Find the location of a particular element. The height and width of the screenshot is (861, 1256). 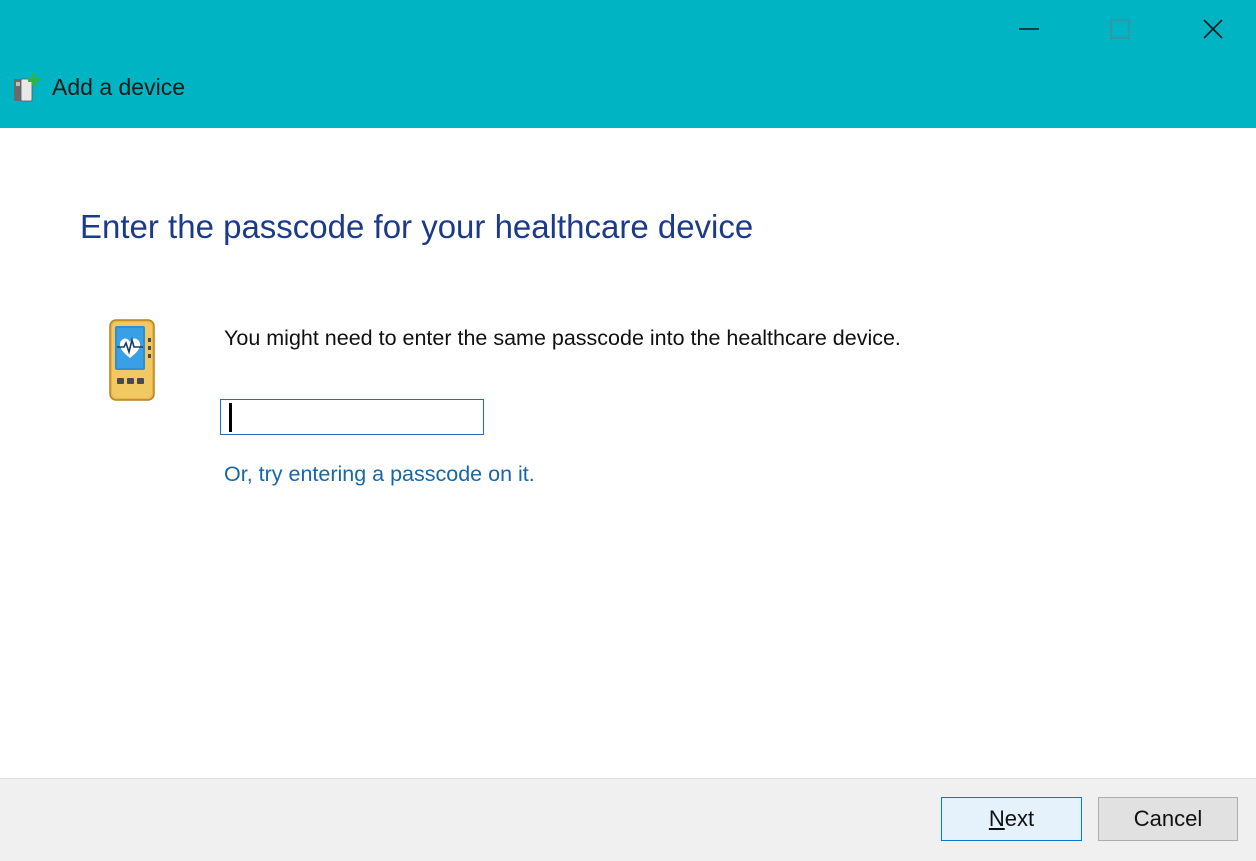

close-icon is located at coordinates (1213, 29).